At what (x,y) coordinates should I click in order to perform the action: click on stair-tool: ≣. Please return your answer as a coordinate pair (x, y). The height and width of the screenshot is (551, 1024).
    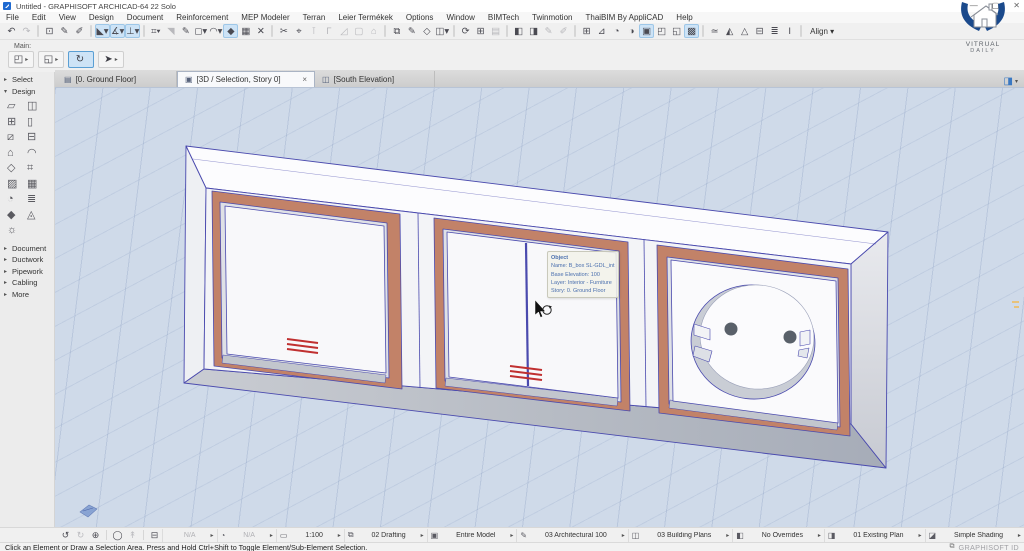
    Looking at the image, I should click on (37, 200).